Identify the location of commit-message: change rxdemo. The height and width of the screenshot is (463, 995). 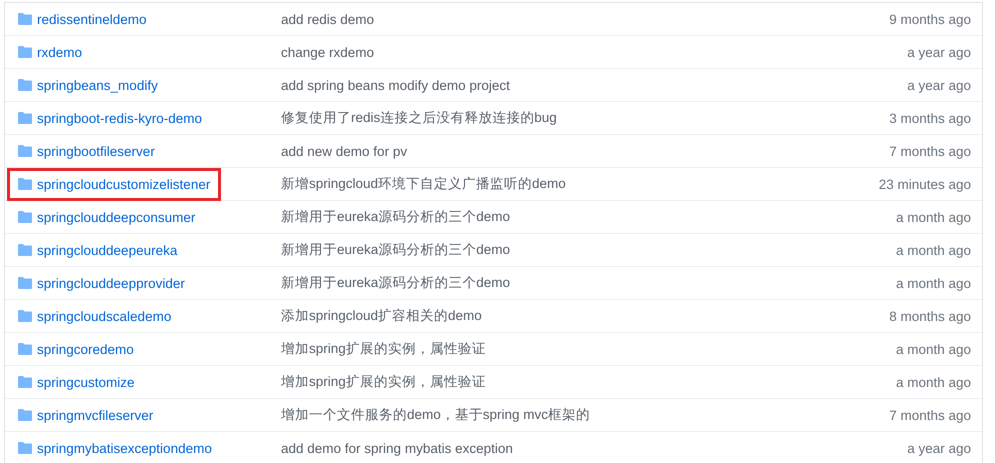
(592, 52).